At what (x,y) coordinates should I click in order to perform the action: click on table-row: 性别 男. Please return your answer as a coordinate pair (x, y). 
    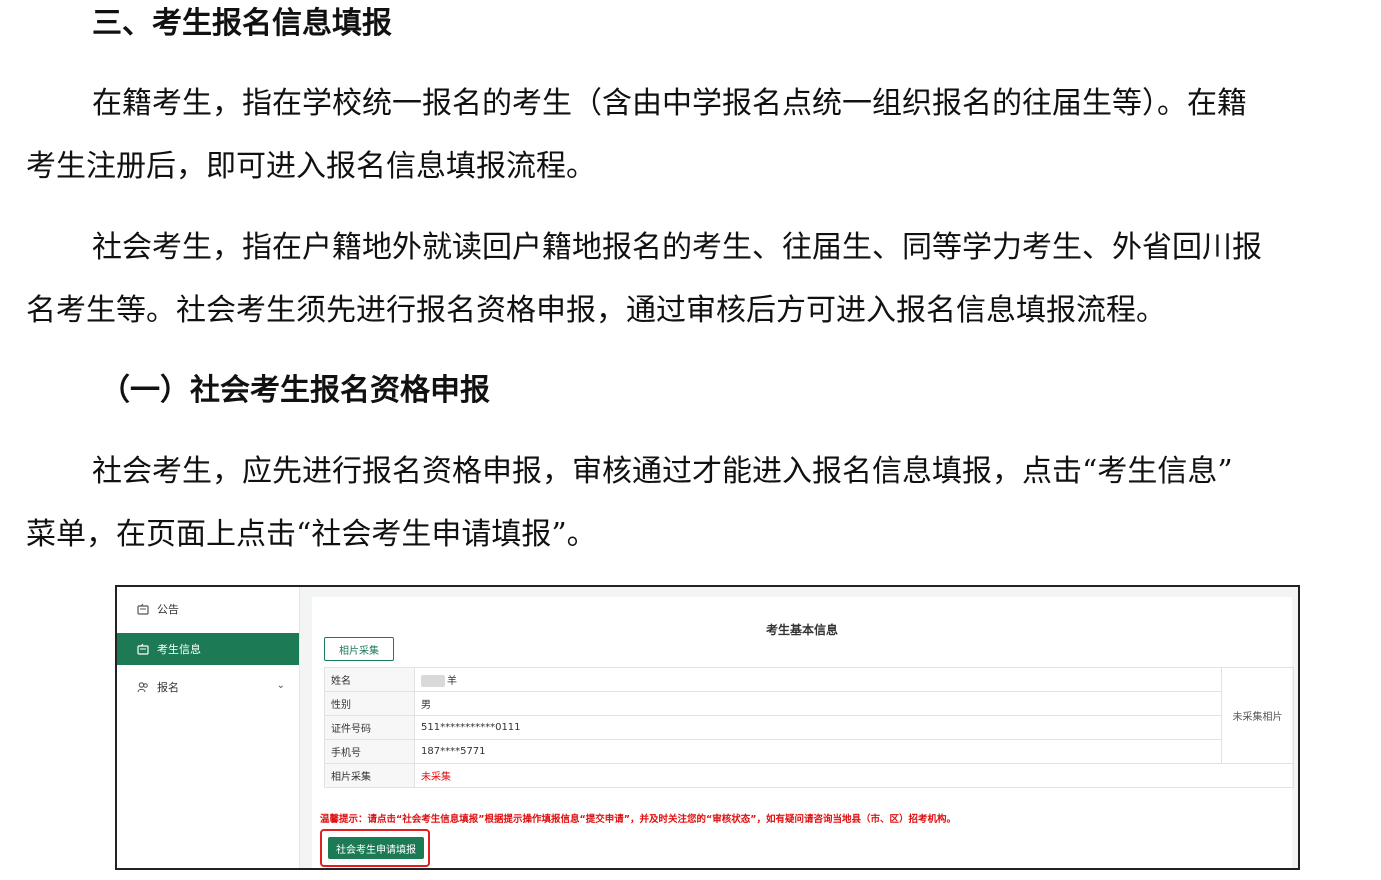
    Looking at the image, I should click on (809, 703).